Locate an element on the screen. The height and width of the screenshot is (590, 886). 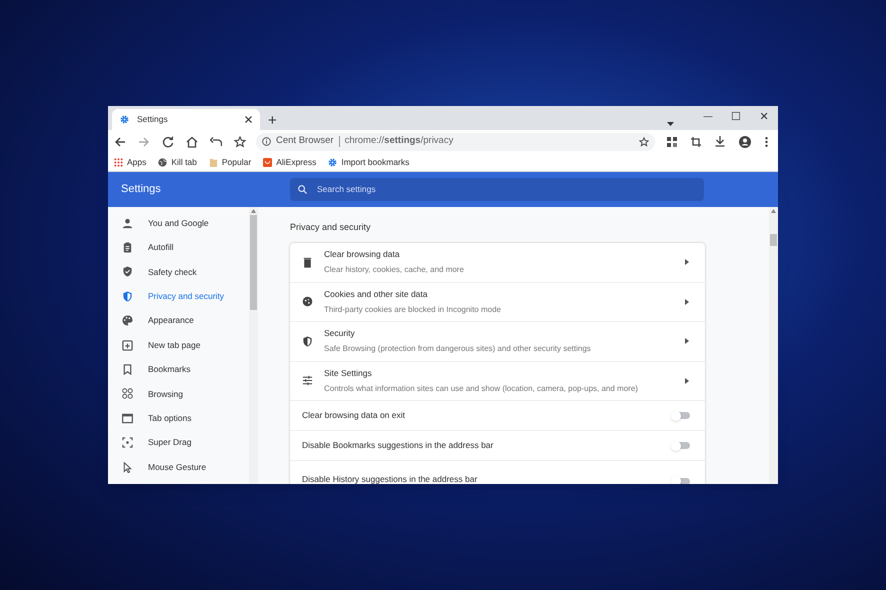
circles-icon is located at coordinates (127, 394).